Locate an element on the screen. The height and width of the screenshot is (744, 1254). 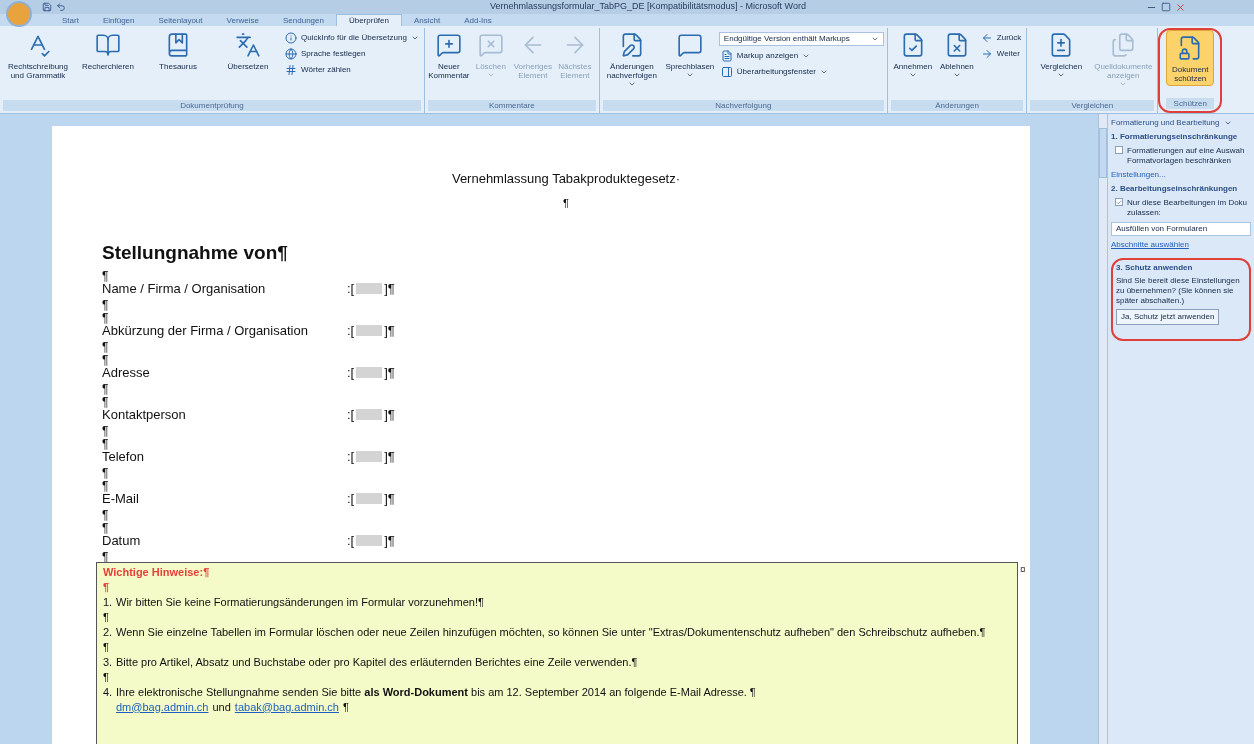
ribbon-button: Markup anzeigen is located at coordinates (801, 56).